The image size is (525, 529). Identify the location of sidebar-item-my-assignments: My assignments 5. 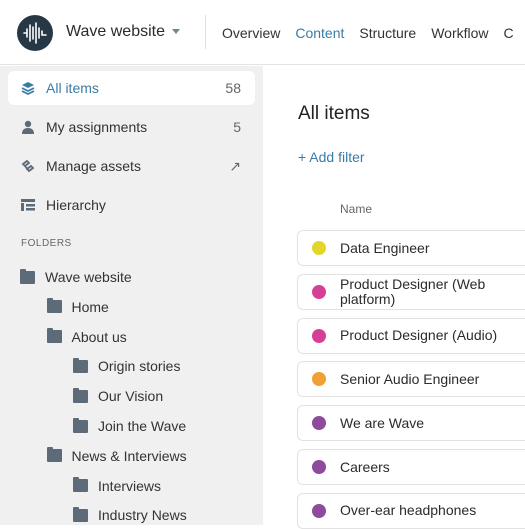
(131, 127).